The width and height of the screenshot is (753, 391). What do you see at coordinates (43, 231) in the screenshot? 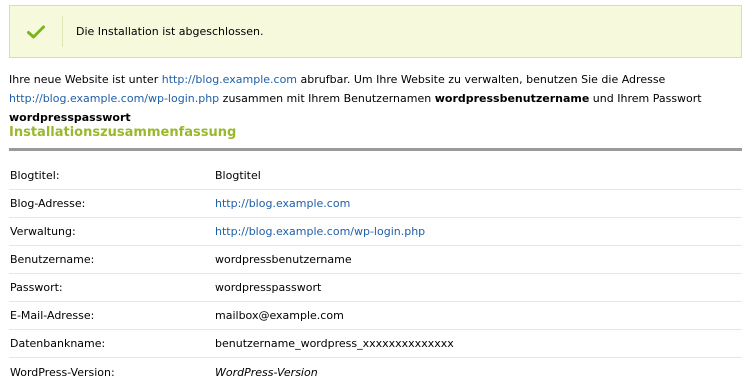
I see `row-label: Verwaltung:` at bounding box center [43, 231].